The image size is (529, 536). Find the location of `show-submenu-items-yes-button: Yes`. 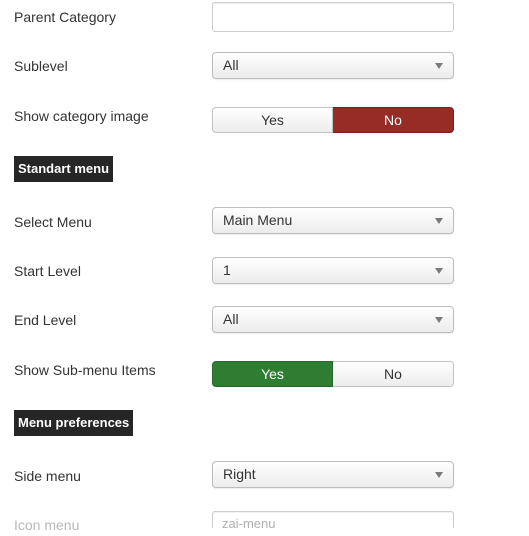

show-submenu-items-yes-button: Yes is located at coordinates (272, 374).